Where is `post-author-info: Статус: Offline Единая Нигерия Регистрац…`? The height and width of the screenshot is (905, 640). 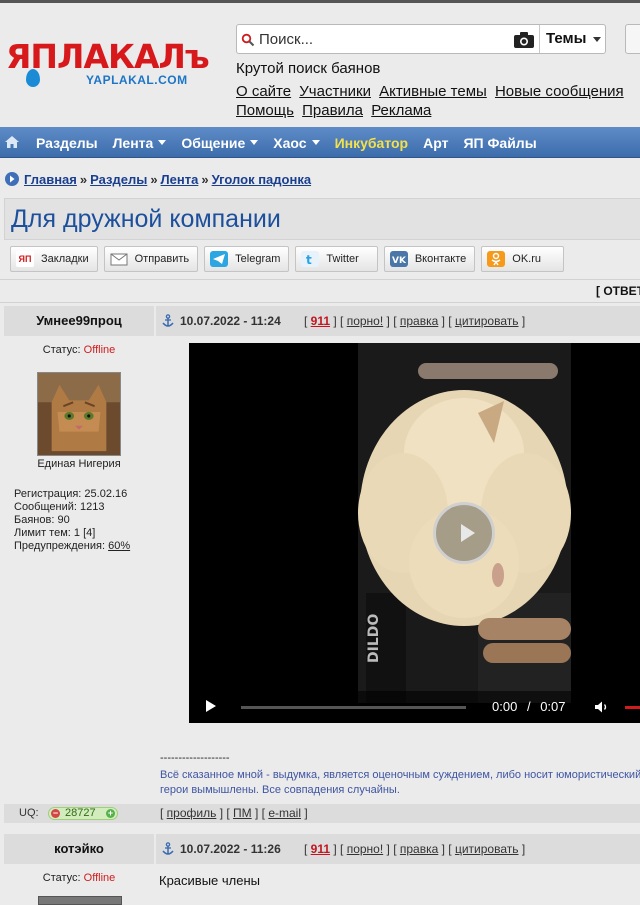 post-author-info: Статус: Offline Единая Нигерия Регистрац… is located at coordinates (79, 570).